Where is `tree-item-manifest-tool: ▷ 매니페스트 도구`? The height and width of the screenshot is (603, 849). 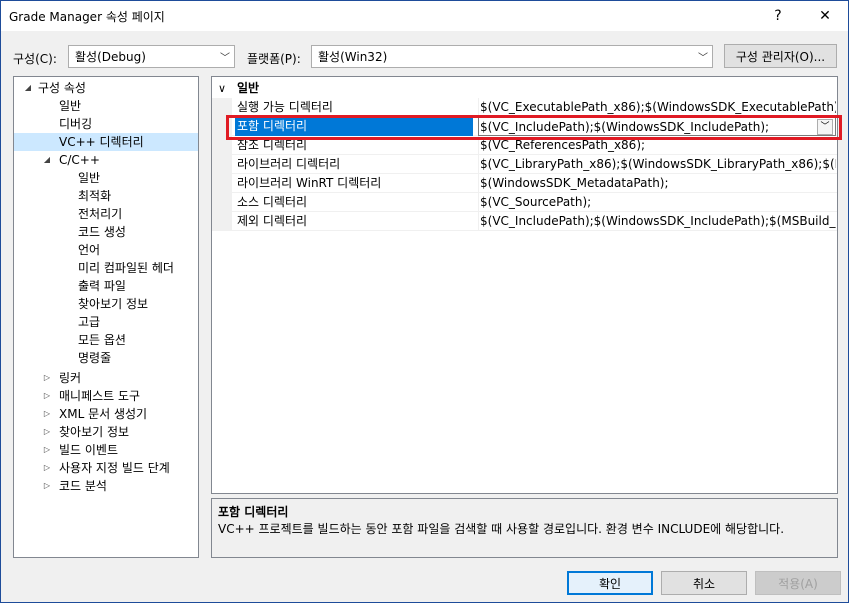 tree-item-manifest-tool: ▷ 매니페스트 도구 is located at coordinates (106, 396).